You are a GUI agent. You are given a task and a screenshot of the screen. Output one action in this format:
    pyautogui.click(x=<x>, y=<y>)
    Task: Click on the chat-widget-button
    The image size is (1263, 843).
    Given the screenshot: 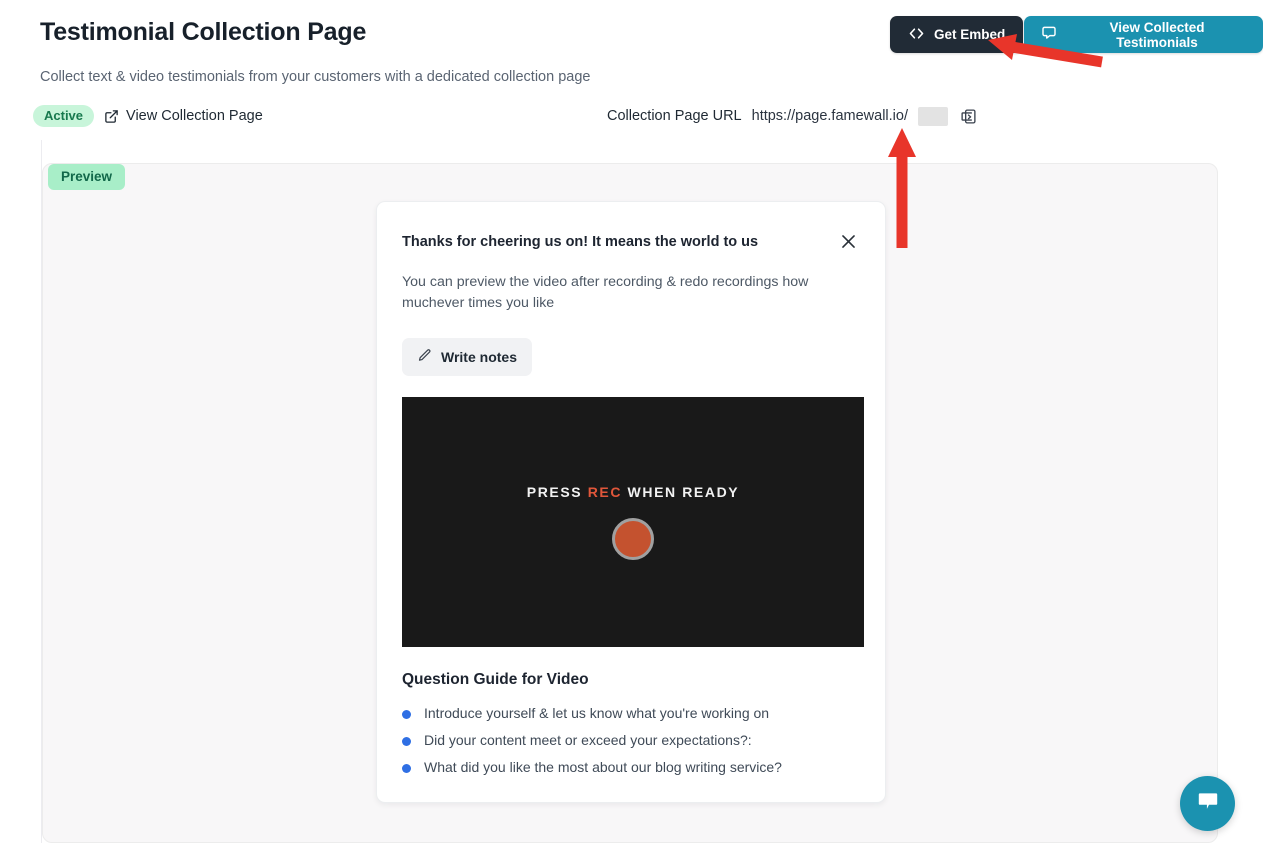 What is the action you would take?
    pyautogui.click(x=1207, y=803)
    